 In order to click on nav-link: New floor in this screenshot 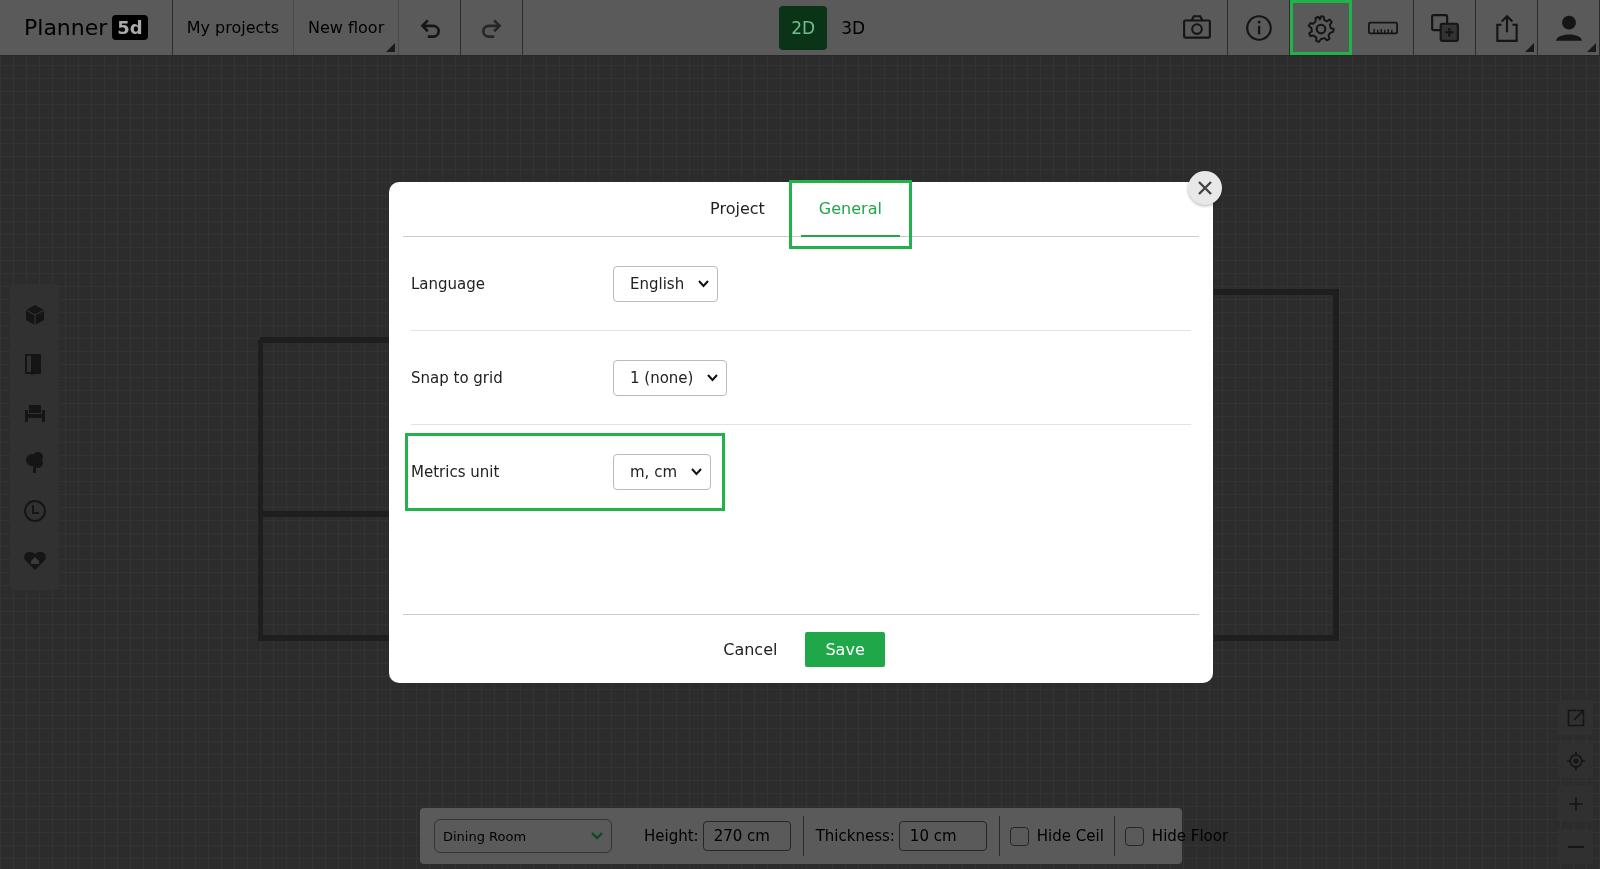, I will do `click(347, 27)`.